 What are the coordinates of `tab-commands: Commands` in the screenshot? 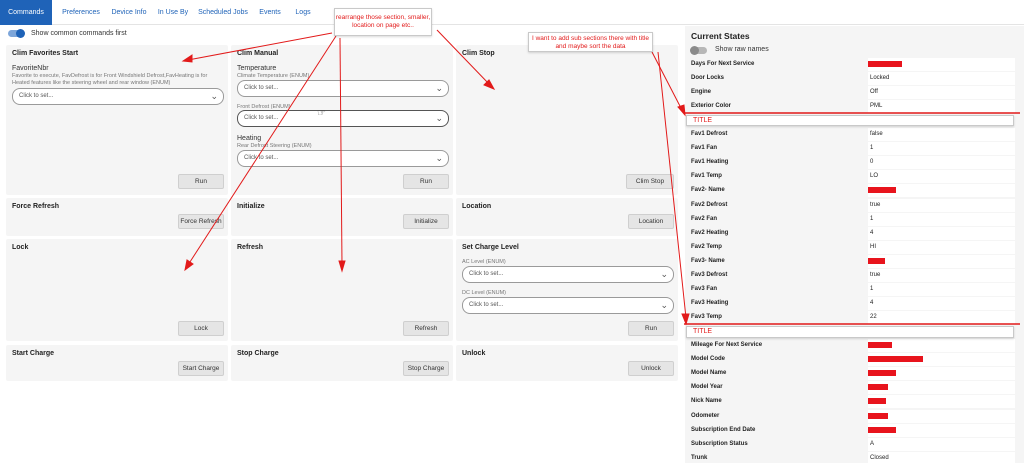 It's located at (26, 12).